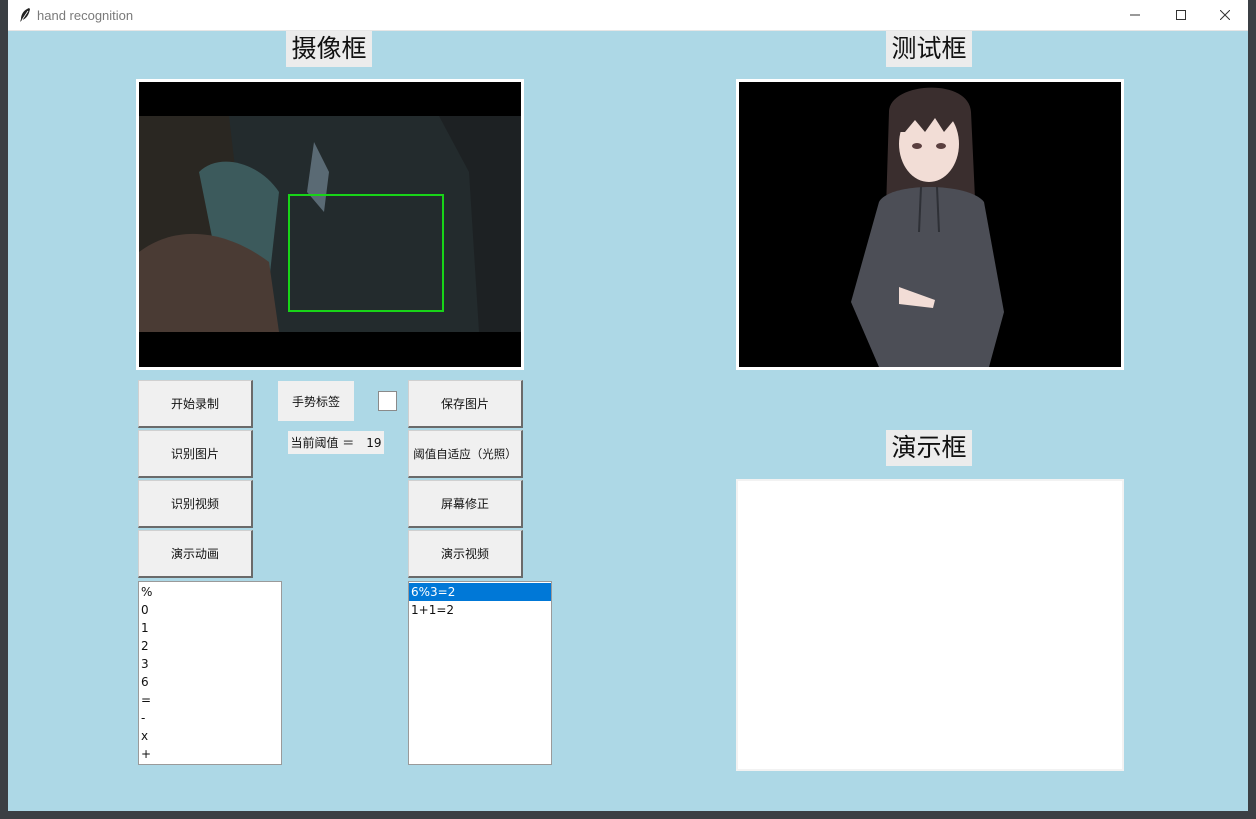 Image resolution: width=1256 pixels, height=819 pixels. I want to click on result-list-items: 6%3=2 1+1=2, so click(480, 600).